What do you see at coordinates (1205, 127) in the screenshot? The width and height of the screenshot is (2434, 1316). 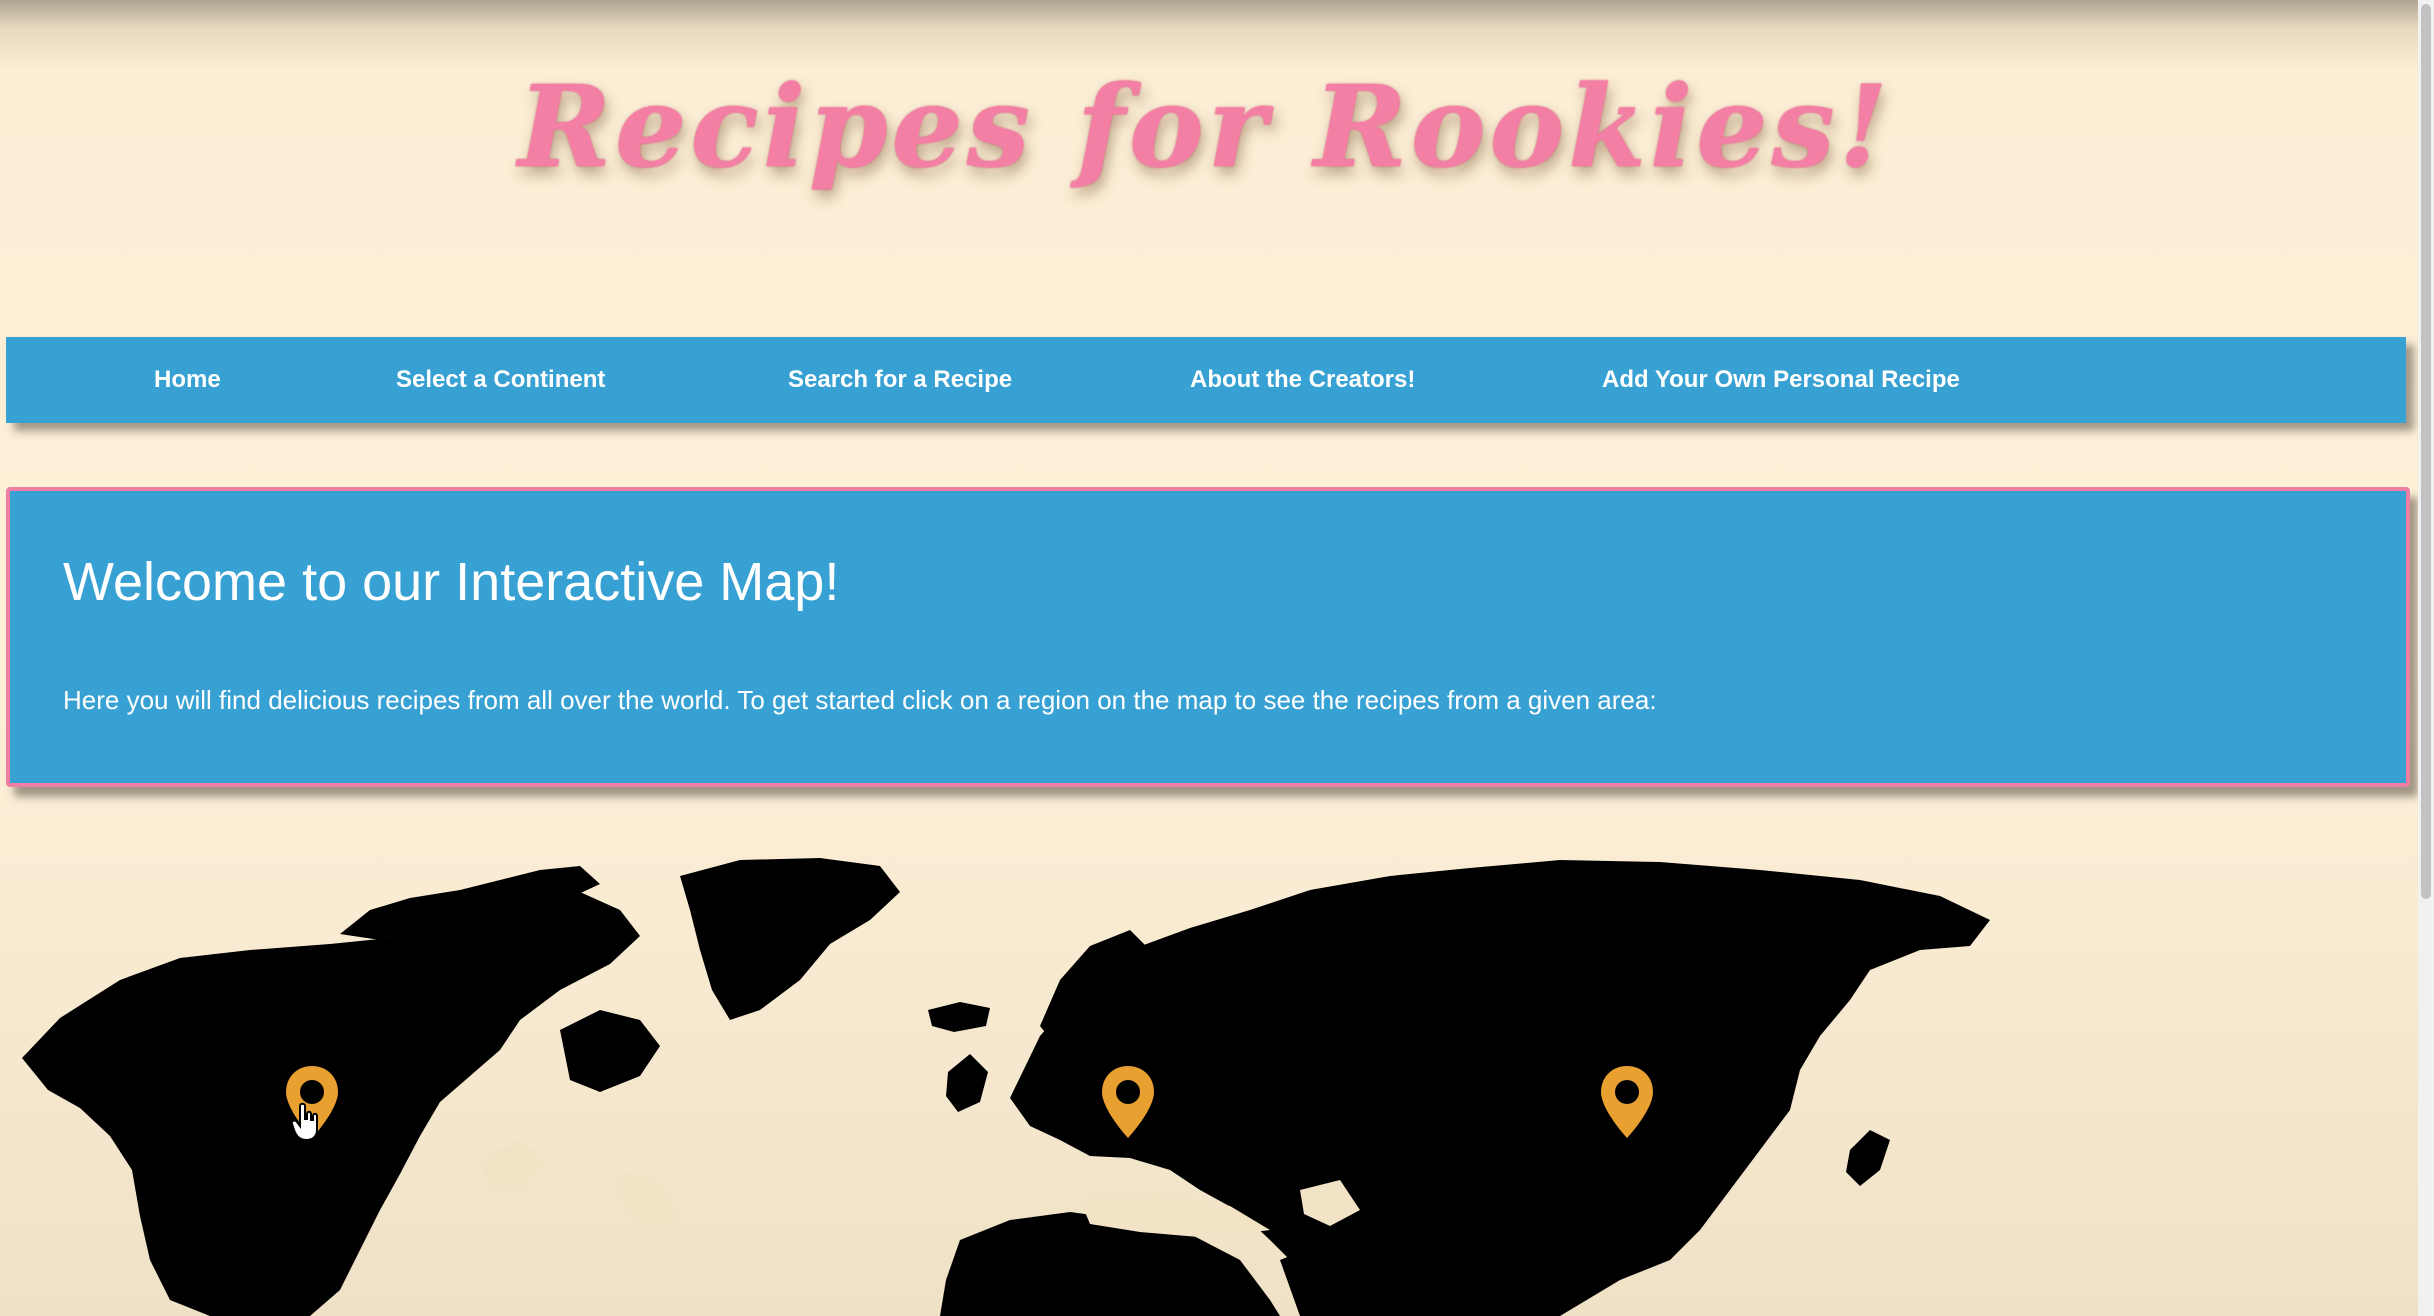 I see `site-title: Recipes for Rookies!` at bounding box center [1205, 127].